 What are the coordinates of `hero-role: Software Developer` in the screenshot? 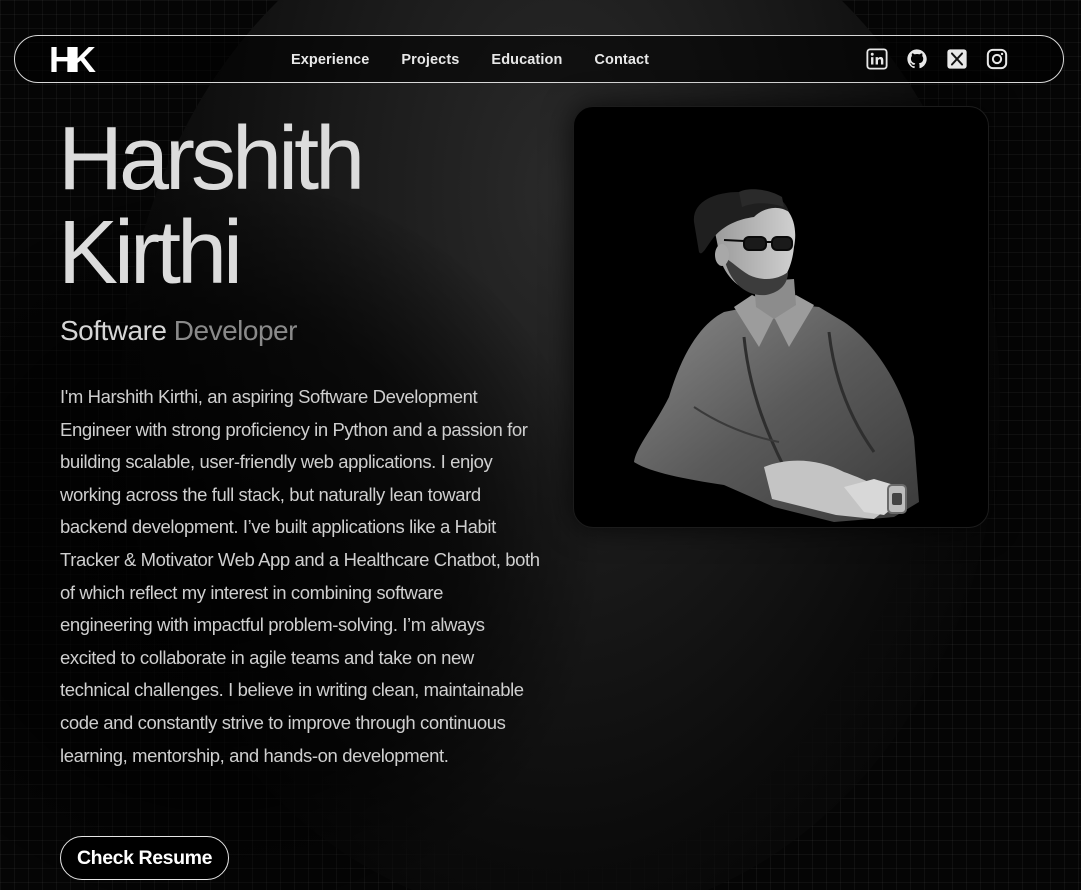 It's located at (178, 331).